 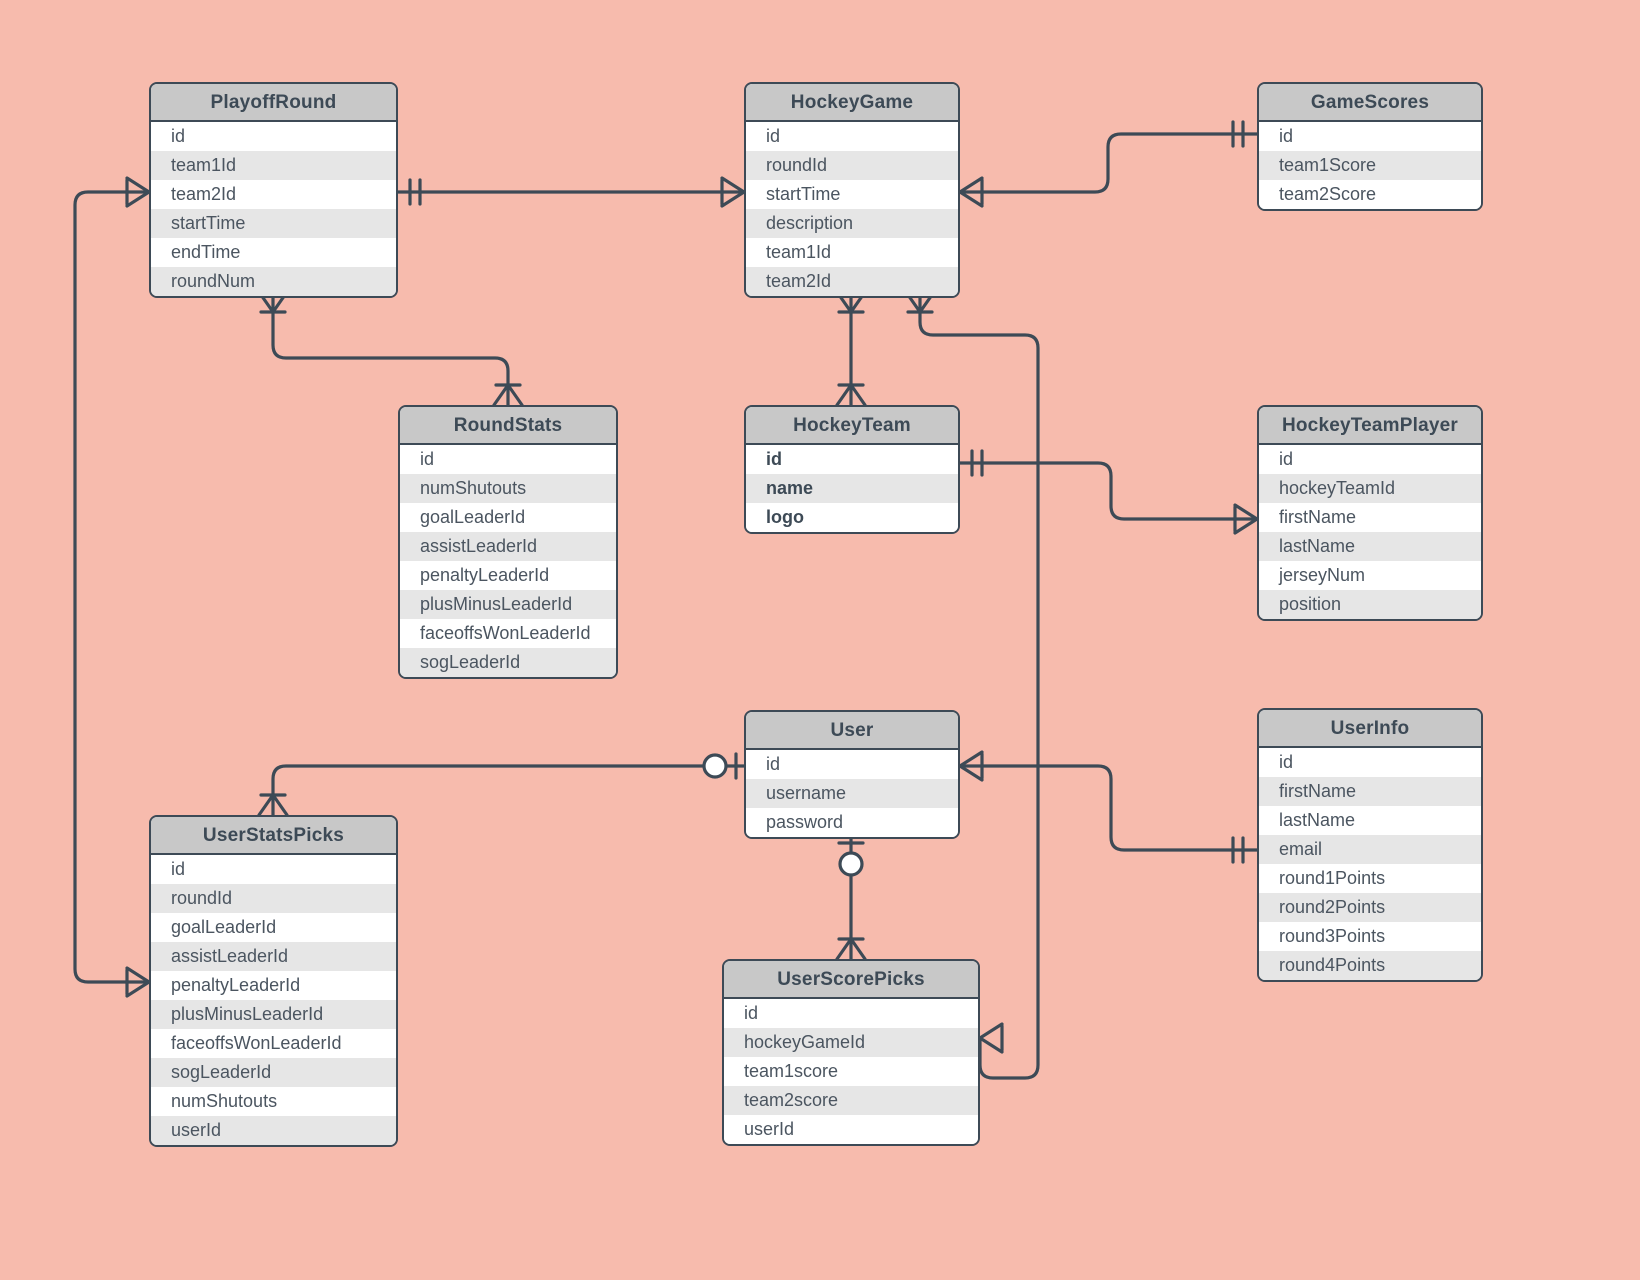 I want to click on entity-gamescores: GameScores id team1Score team2Score, so click(x=1370, y=146).